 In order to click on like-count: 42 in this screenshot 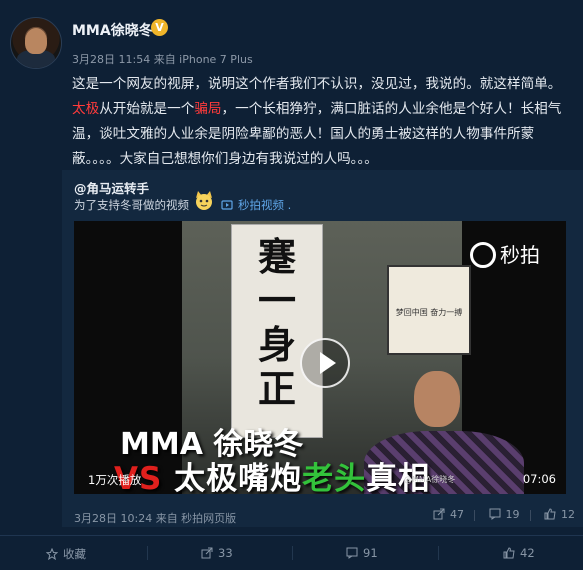, I will do `click(527, 553)`.